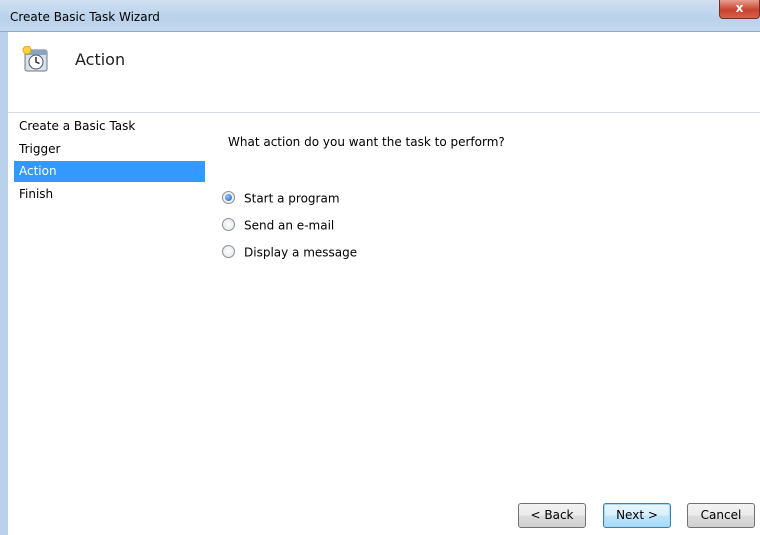  What do you see at coordinates (289, 225) in the screenshot?
I see `option-label: Send an e-mail` at bounding box center [289, 225].